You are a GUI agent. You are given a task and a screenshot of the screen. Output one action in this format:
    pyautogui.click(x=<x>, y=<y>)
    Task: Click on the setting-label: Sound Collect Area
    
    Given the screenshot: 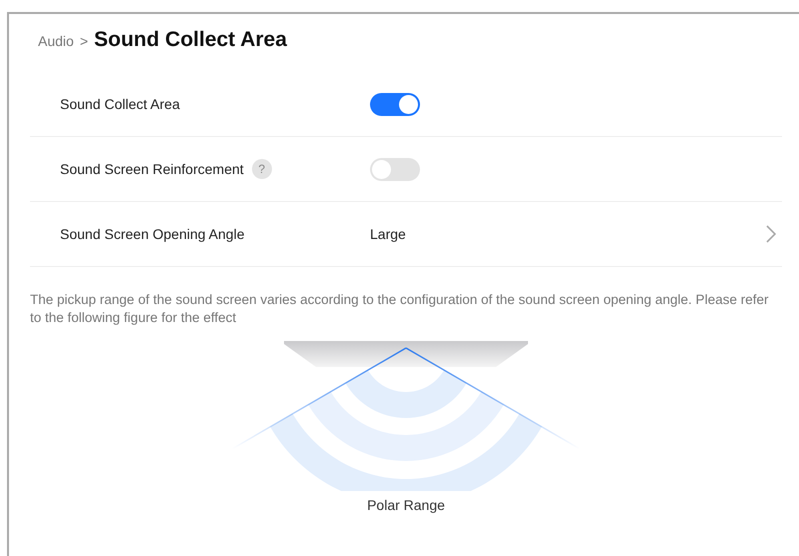 What is the action you would take?
    pyautogui.click(x=120, y=104)
    